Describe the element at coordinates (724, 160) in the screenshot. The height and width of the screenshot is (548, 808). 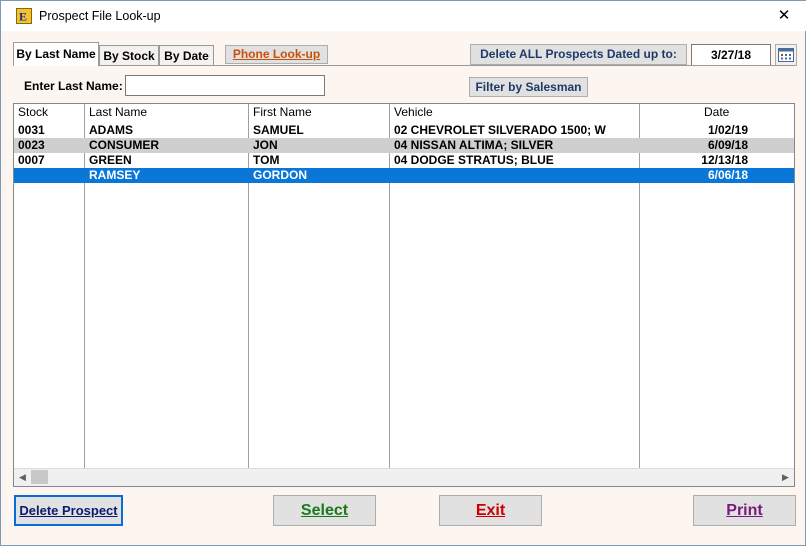
I see `table-cell-date: 12/13/18` at that location.